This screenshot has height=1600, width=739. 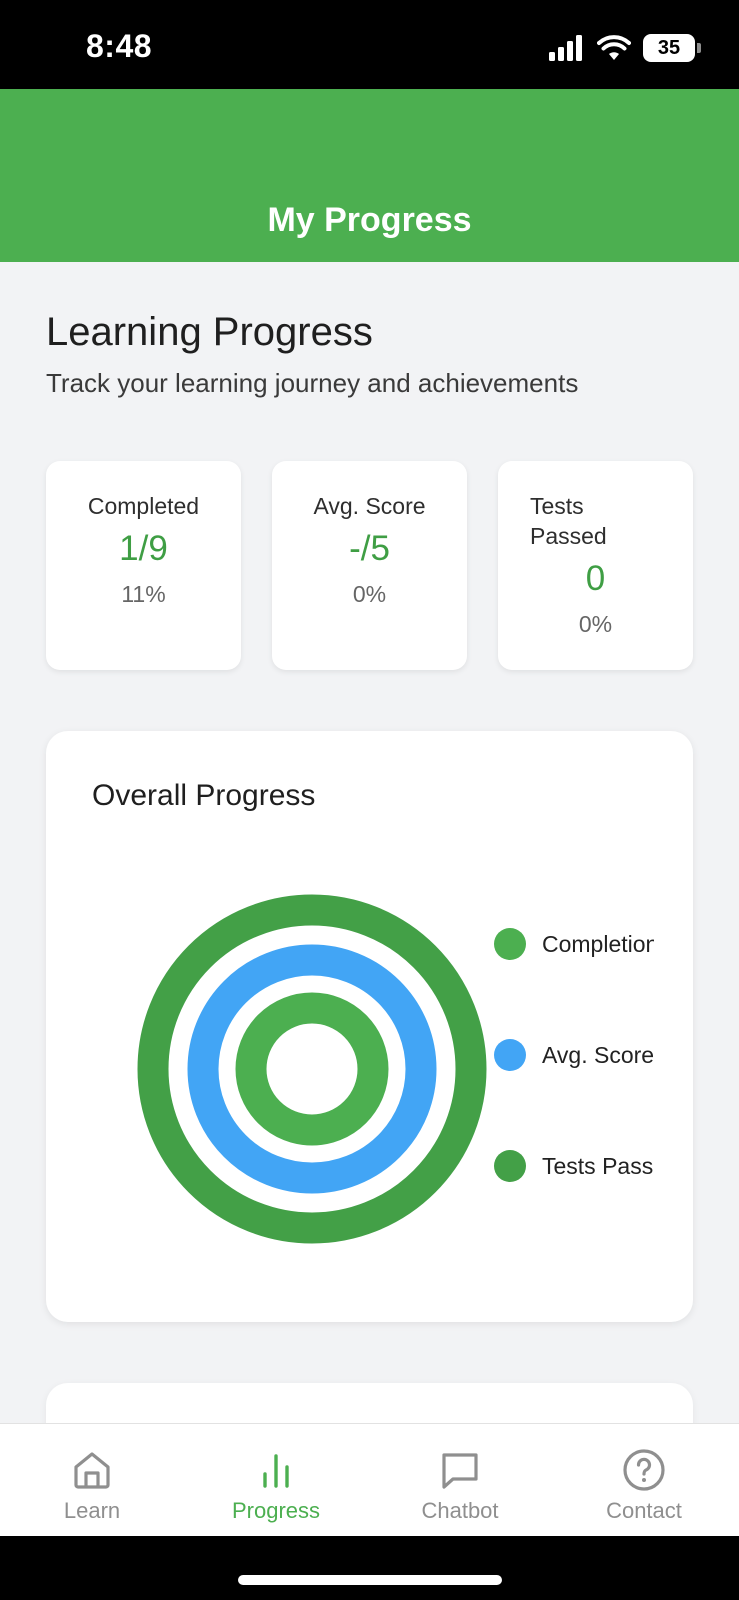 What do you see at coordinates (598, 1054) in the screenshot?
I see `legend-label: Avg. Score` at bounding box center [598, 1054].